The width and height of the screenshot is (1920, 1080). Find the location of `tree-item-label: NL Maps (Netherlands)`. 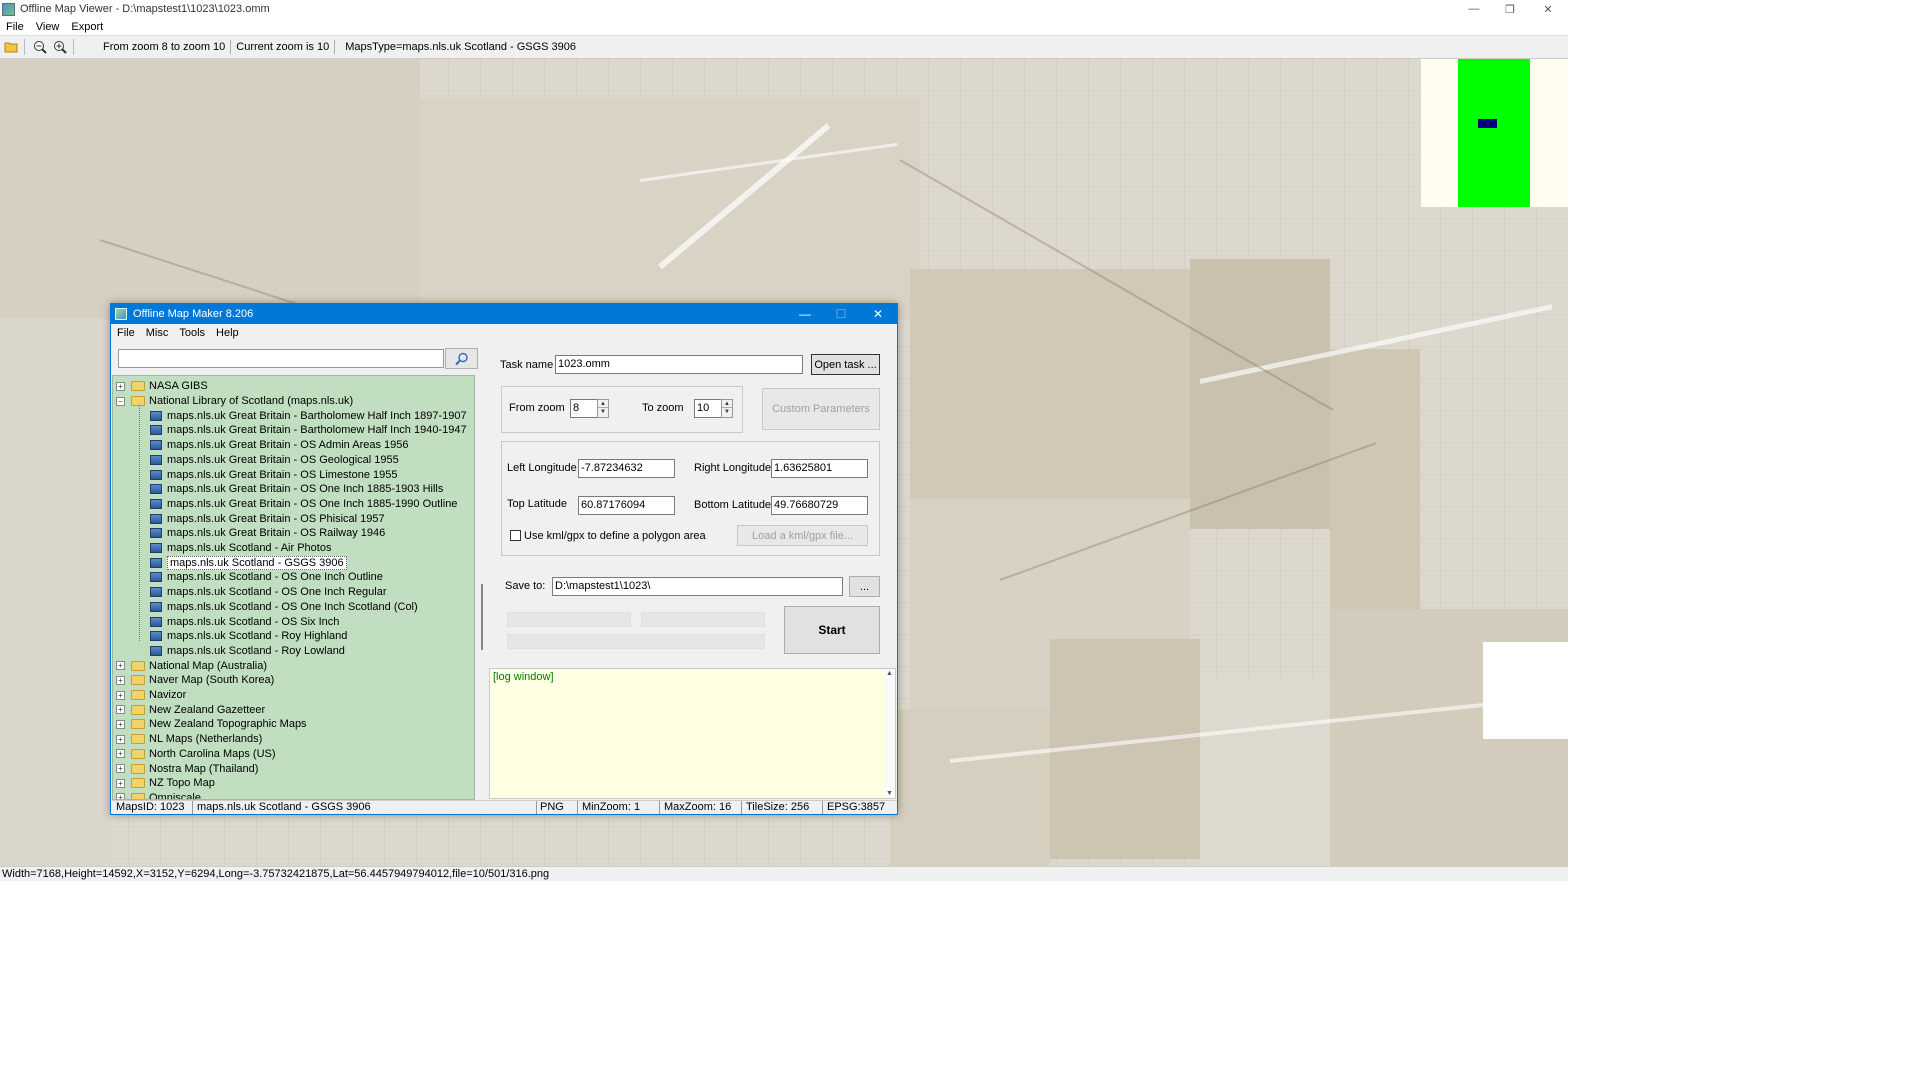

tree-item-label: NL Maps (Netherlands) is located at coordinates (206, 739).